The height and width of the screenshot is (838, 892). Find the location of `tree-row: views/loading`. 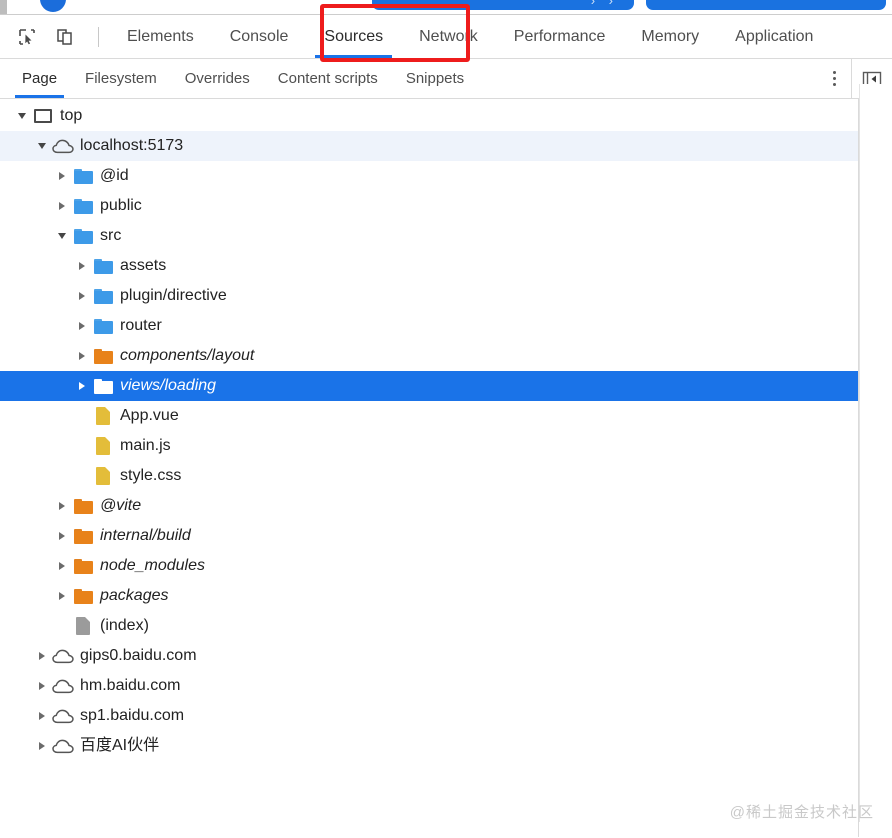

tree-row: views/loading is located at coordinates (429, 386).